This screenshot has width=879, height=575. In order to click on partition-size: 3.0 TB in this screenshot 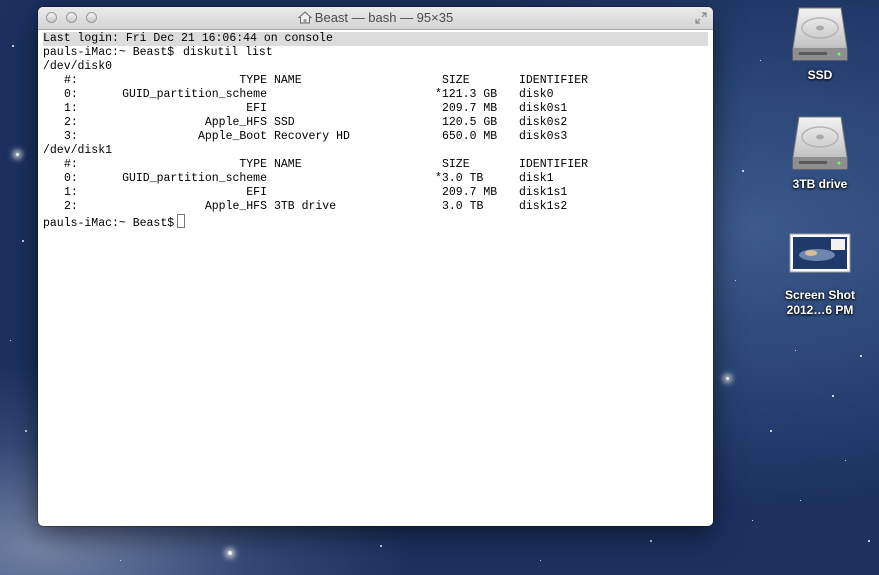, I will do `click(463, 206)`.